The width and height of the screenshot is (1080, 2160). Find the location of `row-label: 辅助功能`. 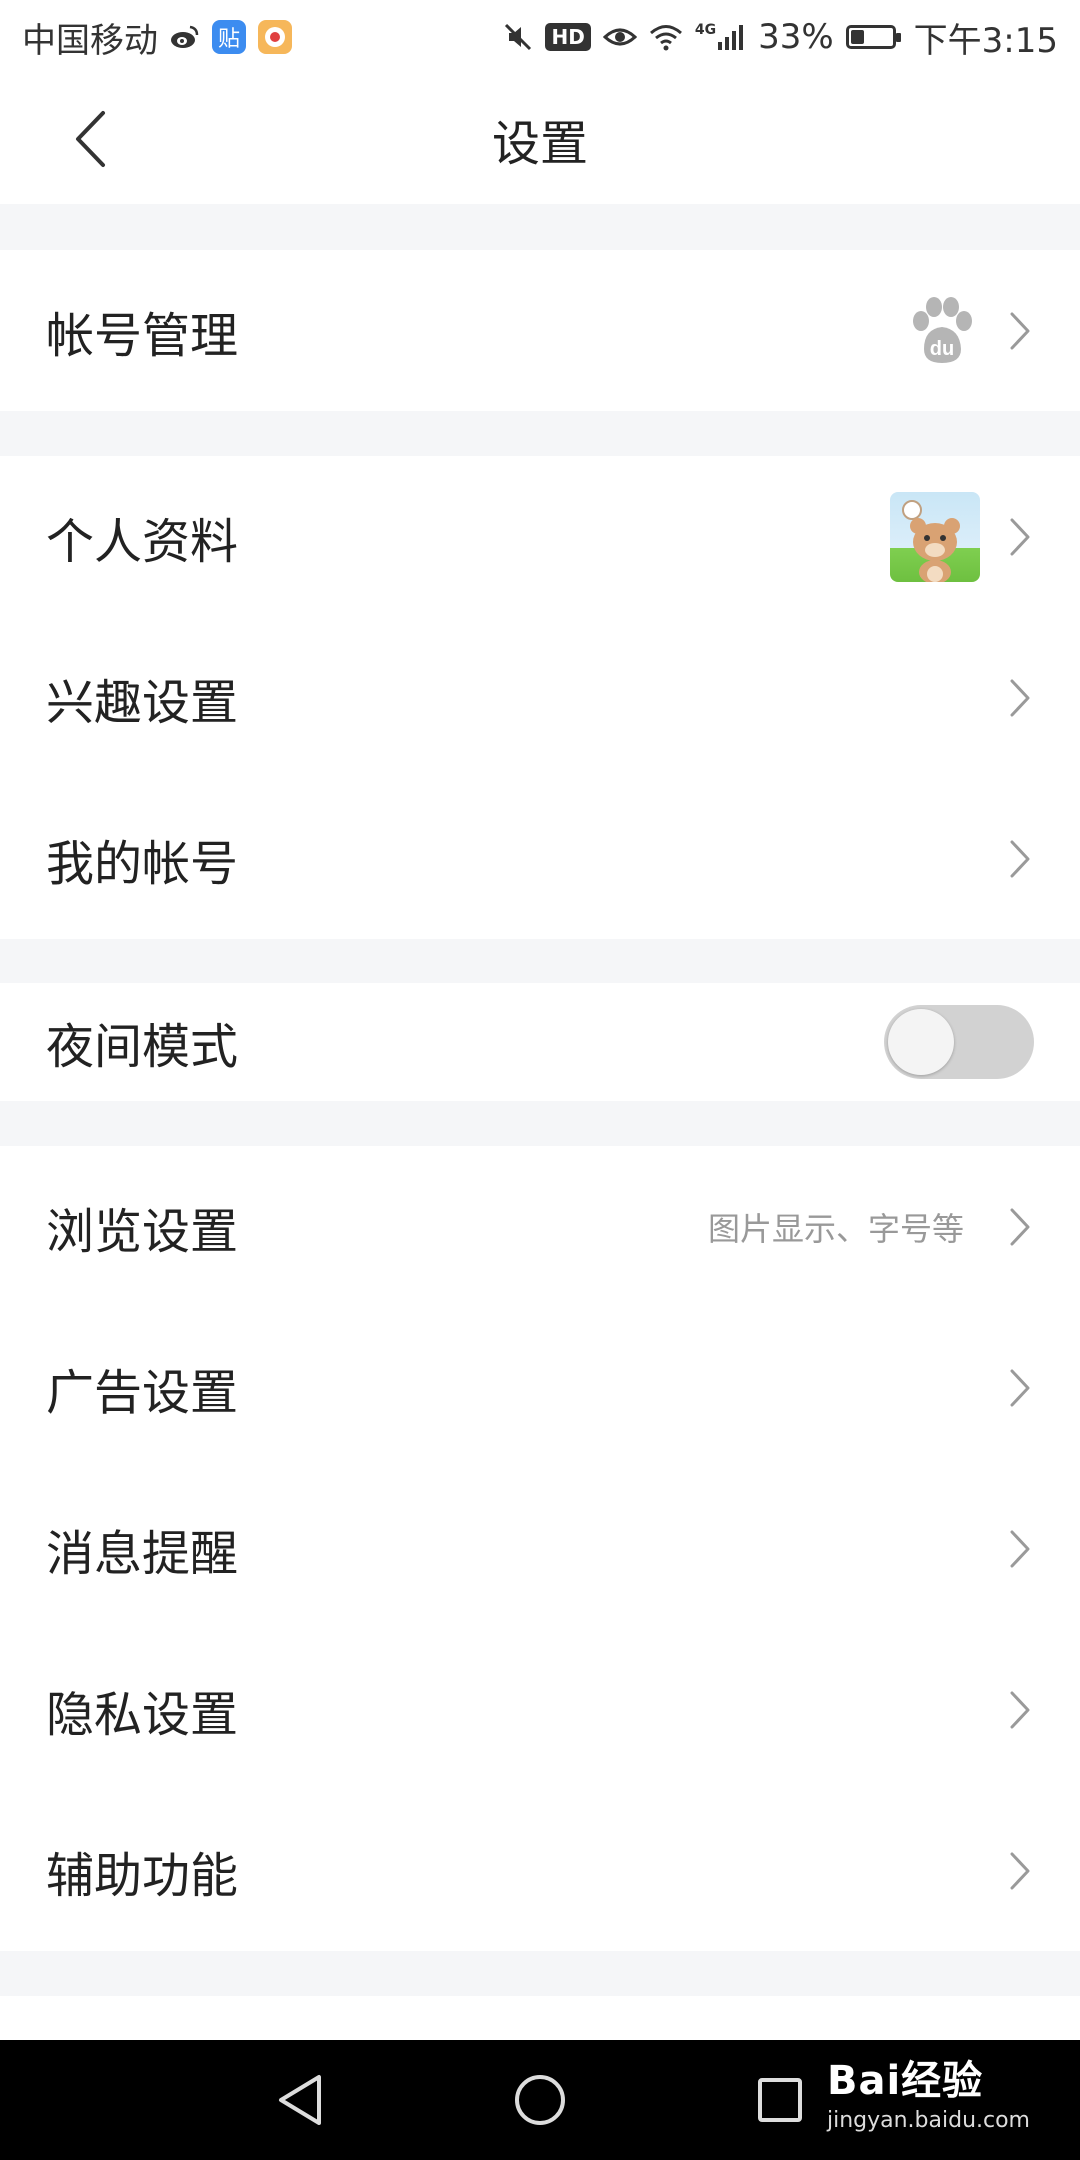

row-label: 辅助功能 is located at coordinates (142, 1875).